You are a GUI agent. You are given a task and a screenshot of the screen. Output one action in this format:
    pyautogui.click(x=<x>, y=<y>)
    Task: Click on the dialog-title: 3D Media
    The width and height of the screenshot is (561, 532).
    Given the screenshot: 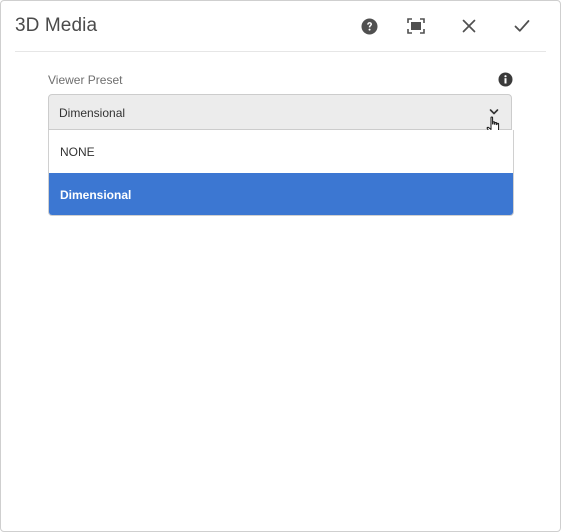 What is the action you would take?
    pyautogui.click(x=56, y=25)
    